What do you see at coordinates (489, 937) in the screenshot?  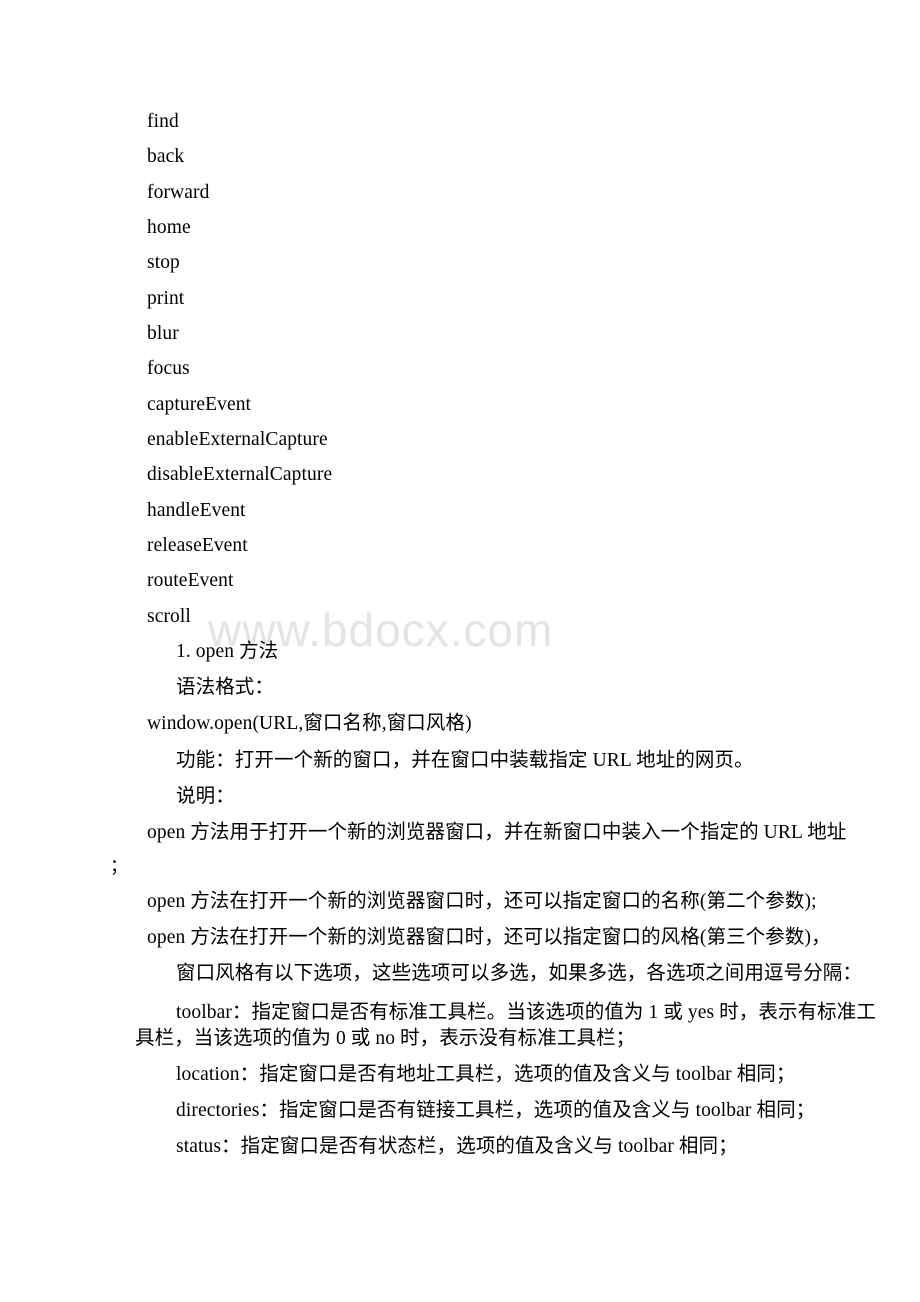 I see `paragraph-third-param: open 方法在打开一个新的浏览器窗口时，还可以指定窗口的风格(第三个参数)，` at bounding box center [489, 937].